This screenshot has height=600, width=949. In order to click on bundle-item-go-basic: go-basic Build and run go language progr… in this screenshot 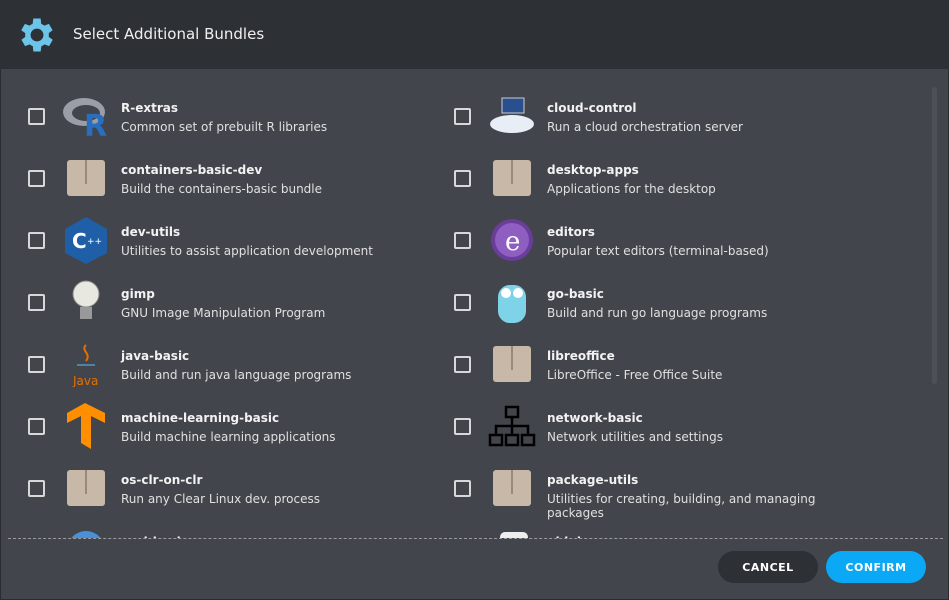, I will do `click(664, 303)`.